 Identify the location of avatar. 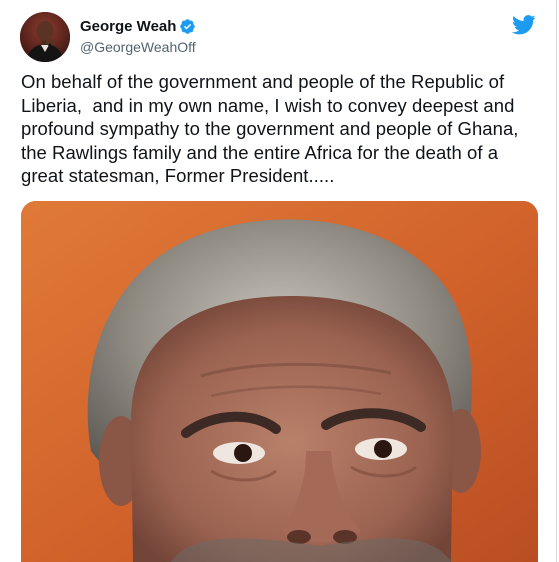
(45, 37).